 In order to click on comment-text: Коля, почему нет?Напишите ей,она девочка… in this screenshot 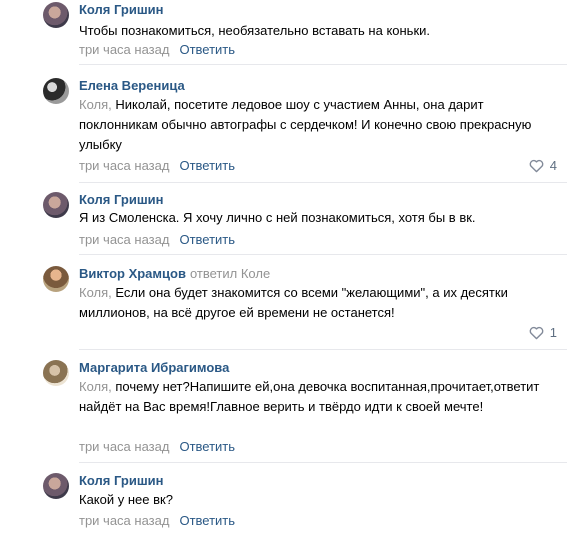, I will do `click(319, 397)`.